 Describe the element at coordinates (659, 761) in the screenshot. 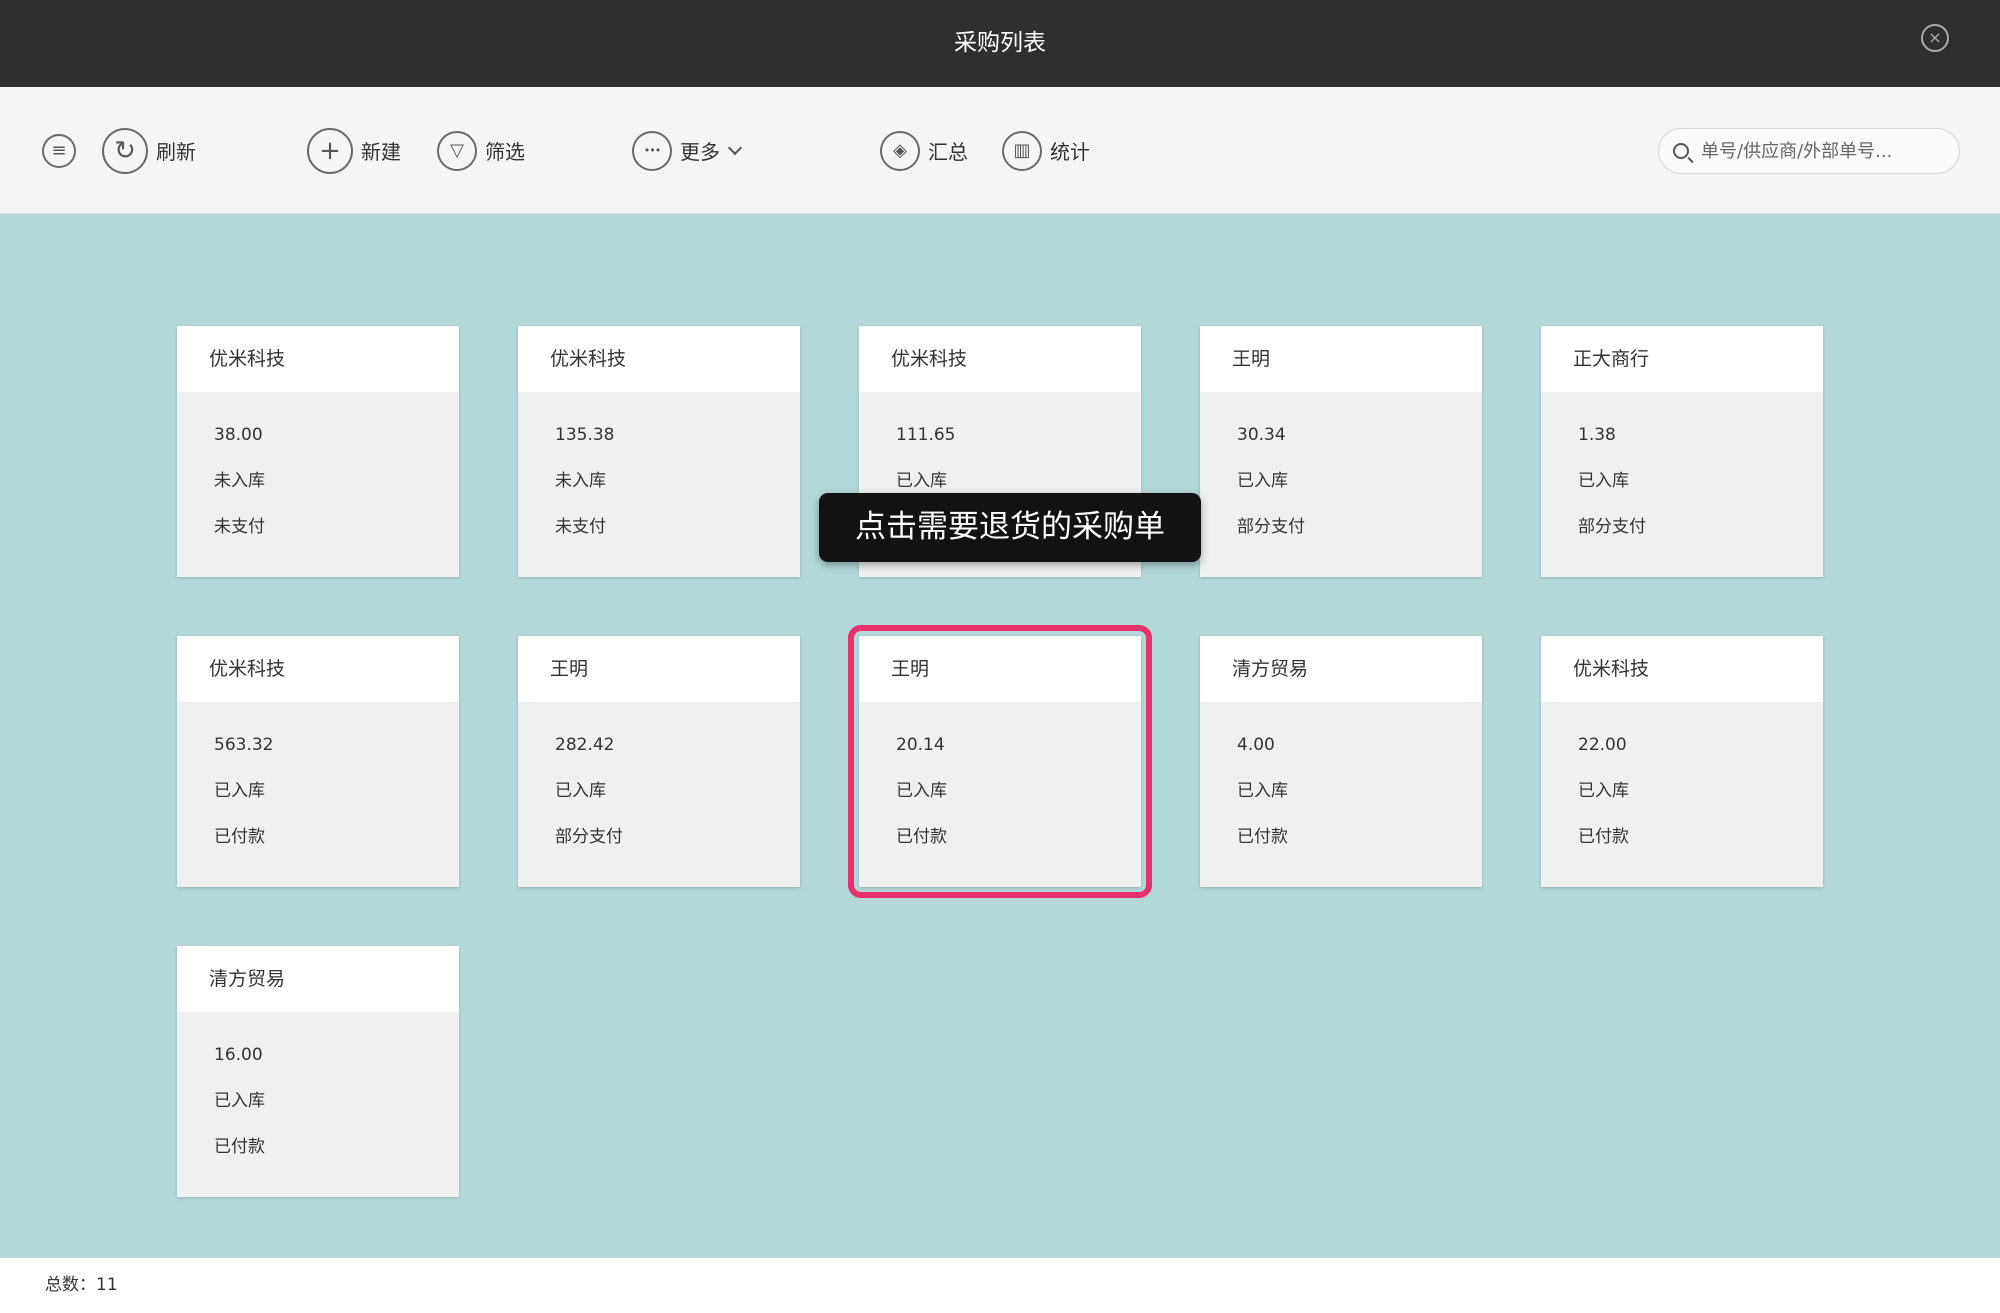

I see `purchase-card: 王明 282.42 已入库 部分支付` at that location.